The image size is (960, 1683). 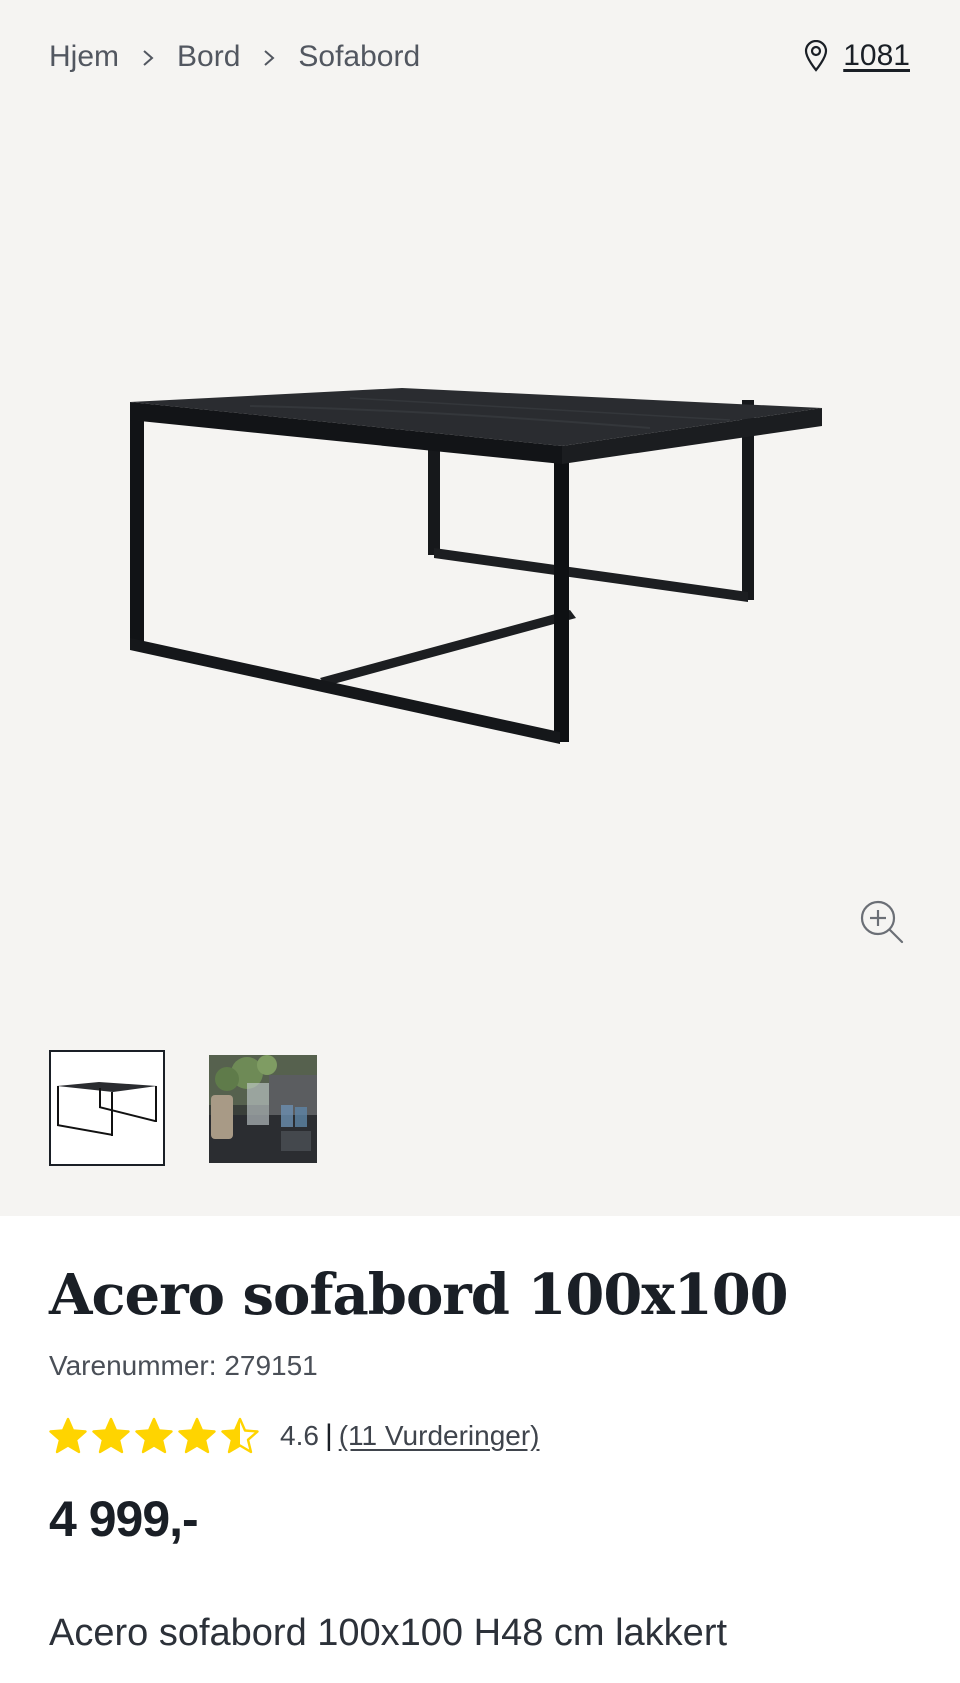 What do you see at coordinates (359, 57) in the screenshot?
I see `breadcrumb-sofabord: Sofabord` at bounding box center [359, 57].